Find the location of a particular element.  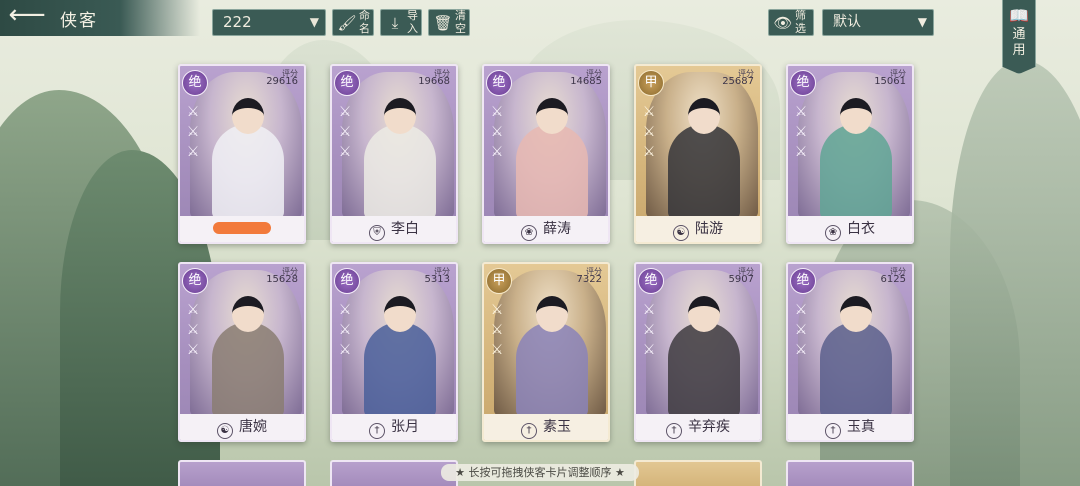

hero-card: 绝 评分 29616 ⚔ ⚔ ⚔ is located at coordinates (242, 154).